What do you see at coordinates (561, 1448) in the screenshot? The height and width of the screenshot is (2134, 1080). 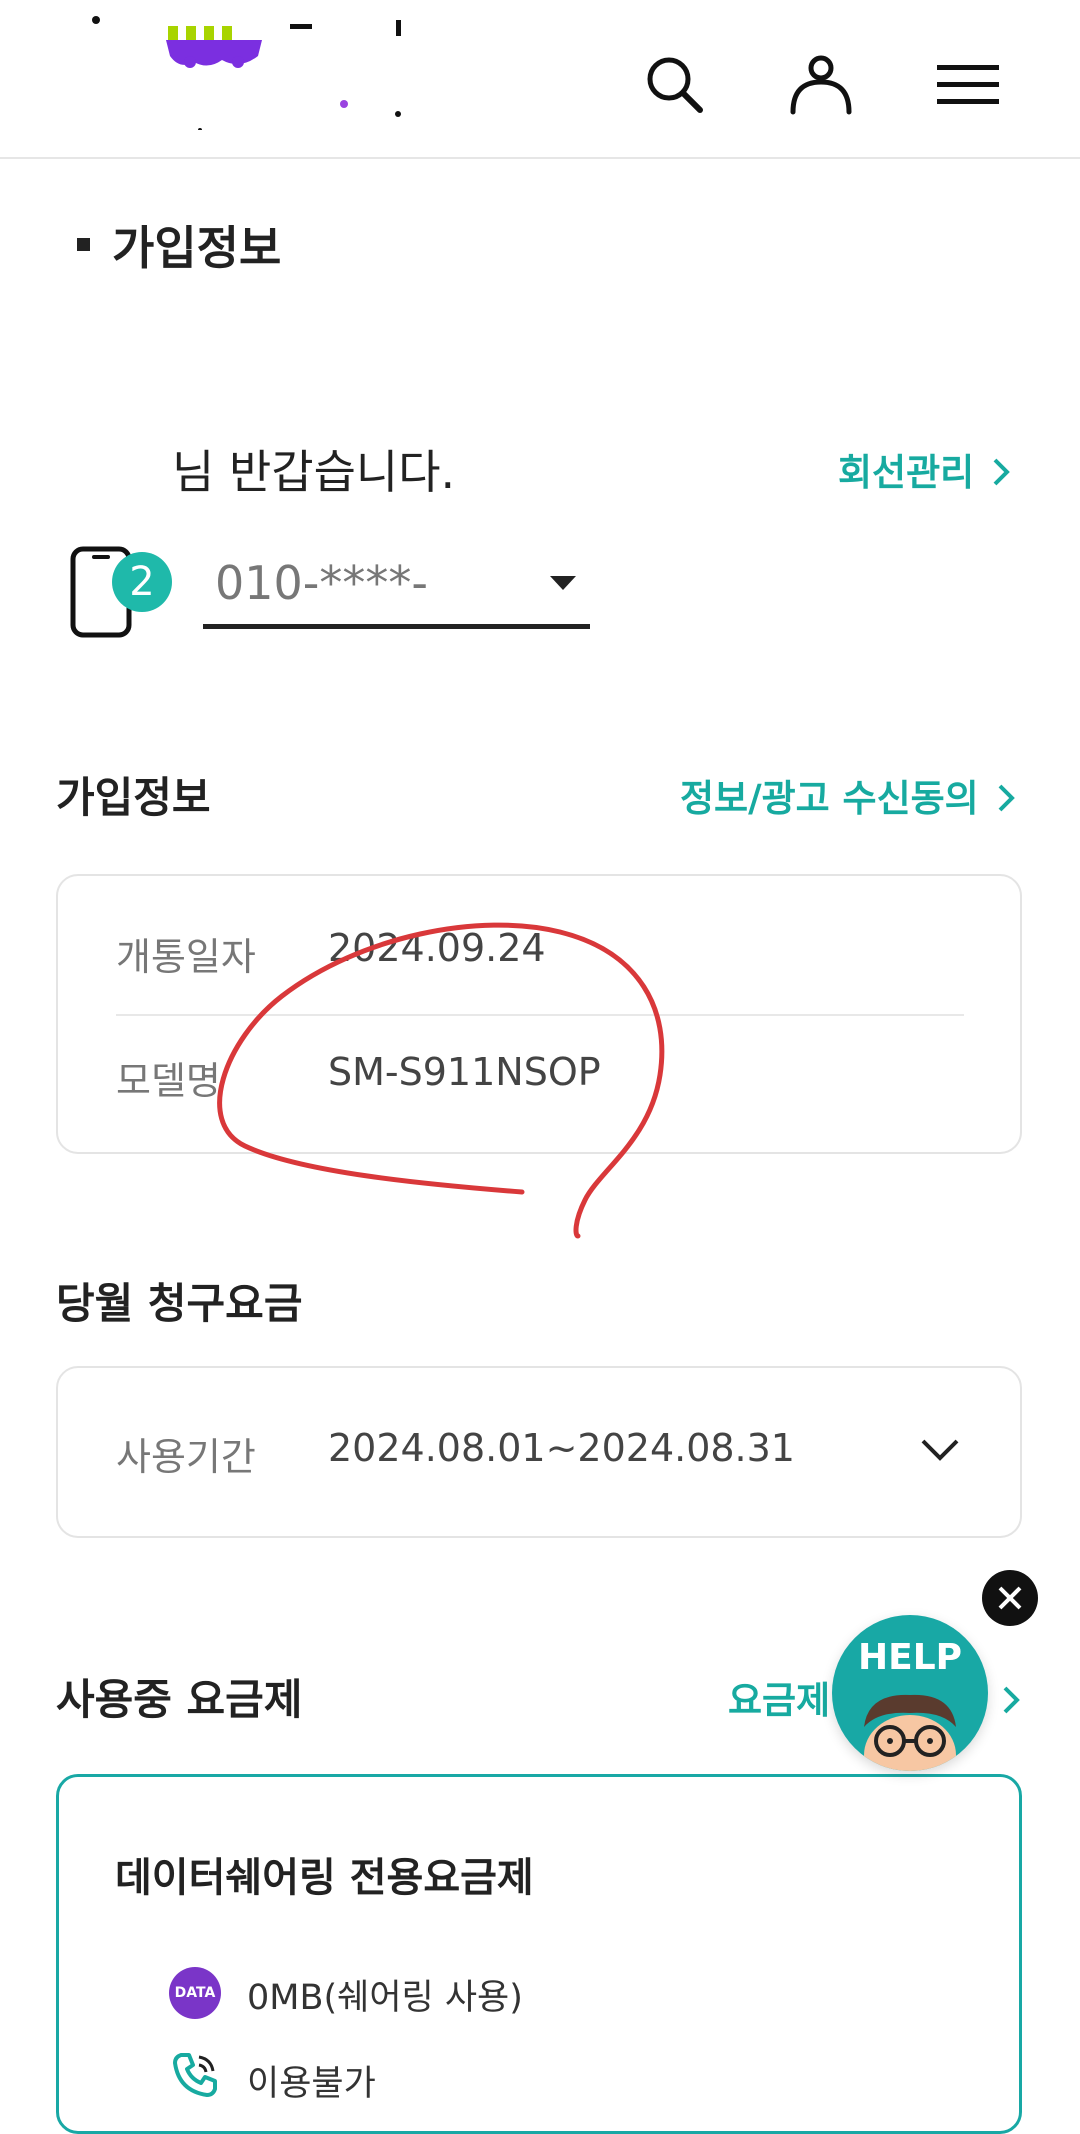 I see `period-value: 2024.08.01~2024.08.31` at bounding box center [561, 1448].